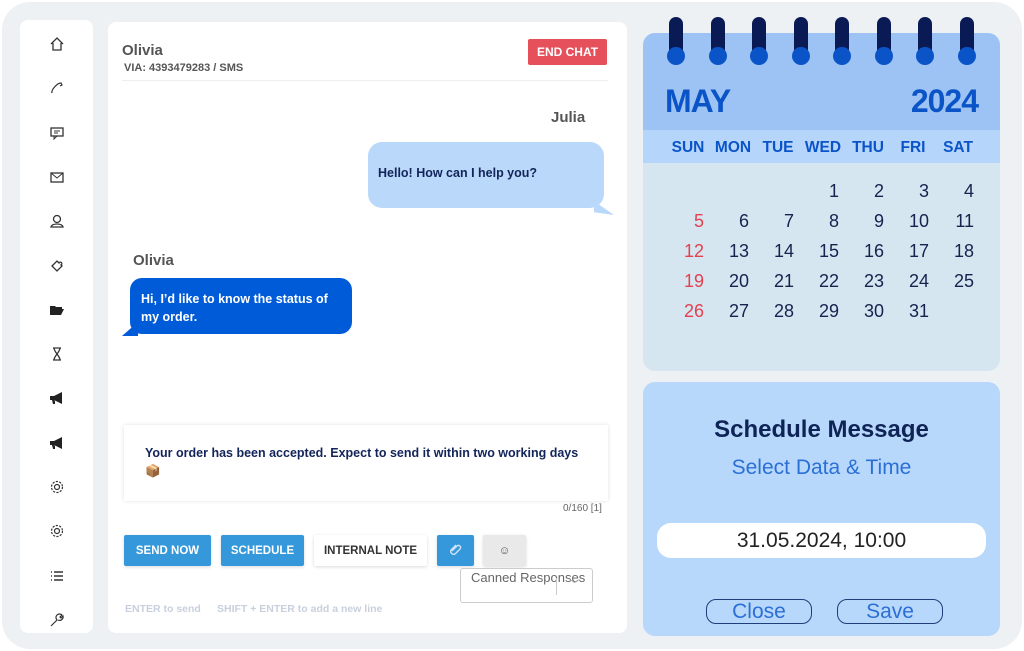 This screenshot has width=1024, height=651. Describe the element at coordinates (868, 147) in the screenshot. I see `weekday-thu: THU` at that location.